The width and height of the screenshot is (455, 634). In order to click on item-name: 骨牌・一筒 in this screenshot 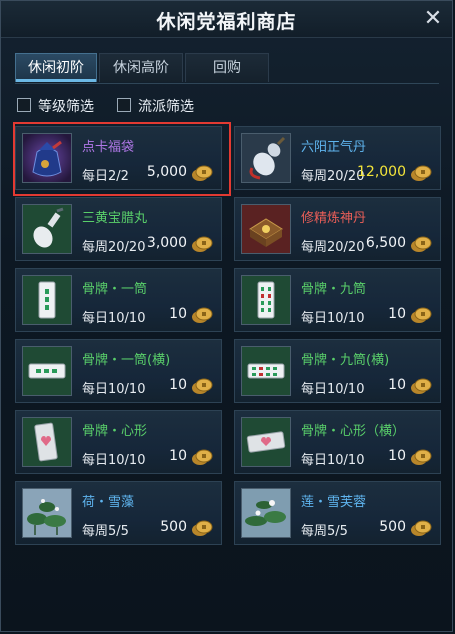, I will do `click(115, 289)`.